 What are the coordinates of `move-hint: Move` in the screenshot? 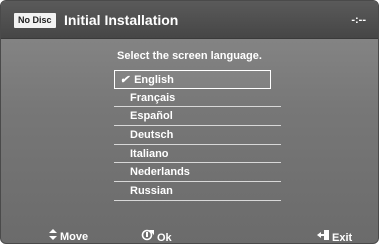 It's located at (69, 236).